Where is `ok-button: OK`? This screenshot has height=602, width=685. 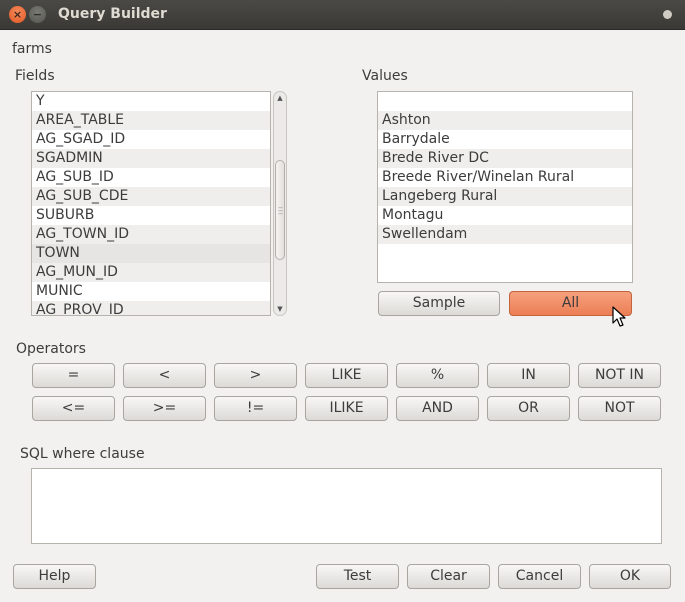 ok-button: OK is located at coordinates (630, 576).